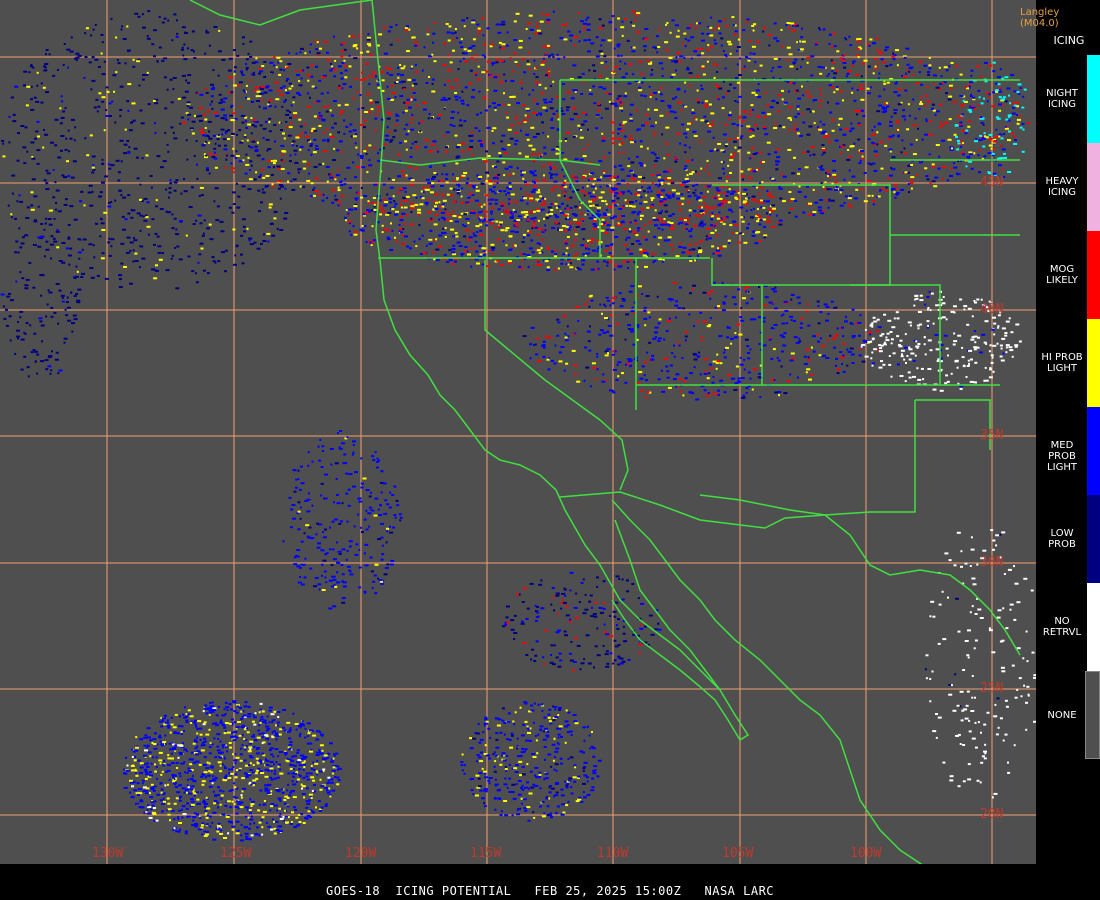  I want to click on longitude-label: 120W, so click(361, 853).